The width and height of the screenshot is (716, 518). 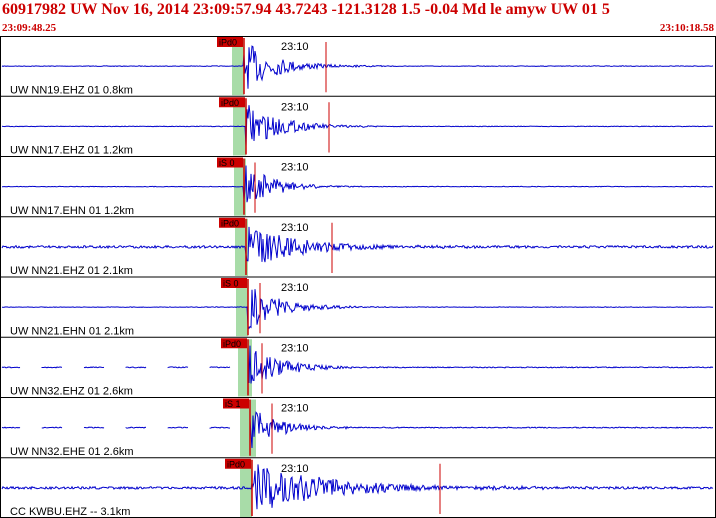 I want to click on pick-label: iS 1, so click(x=233, y=404).